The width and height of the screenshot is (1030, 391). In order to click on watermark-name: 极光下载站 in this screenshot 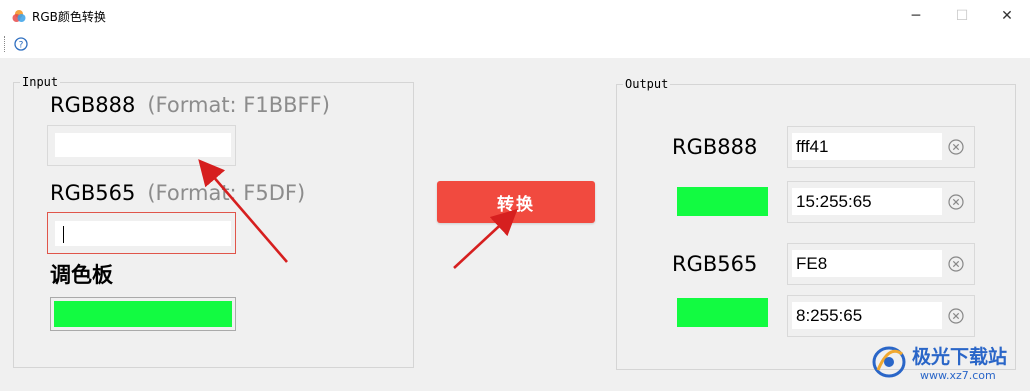, I will do `click(960, 357)`.